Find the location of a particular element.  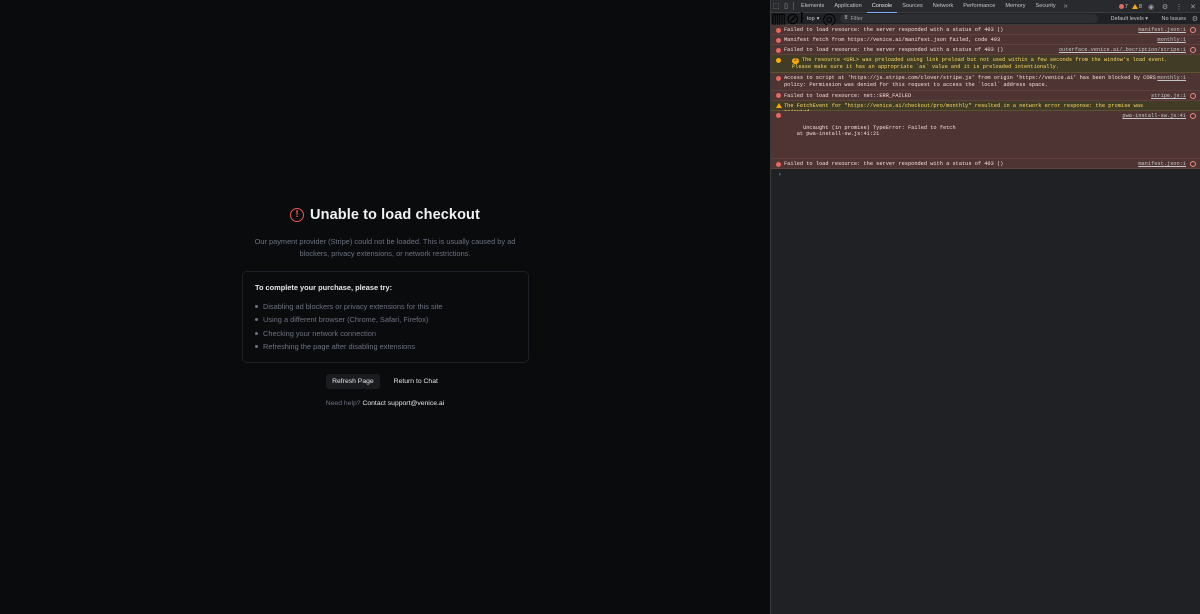

message-source-link: outerface.venice.ai/…bscription/stripe:1 is located at coordinates (1122, 50).